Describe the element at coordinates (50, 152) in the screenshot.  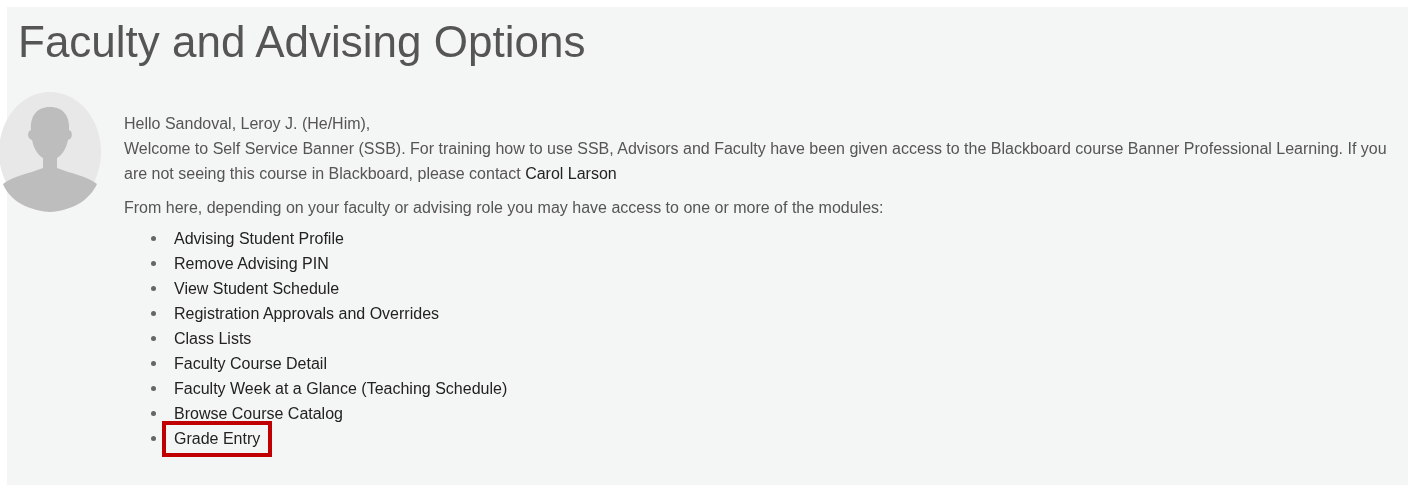
I see `avatar-icon` at that location.